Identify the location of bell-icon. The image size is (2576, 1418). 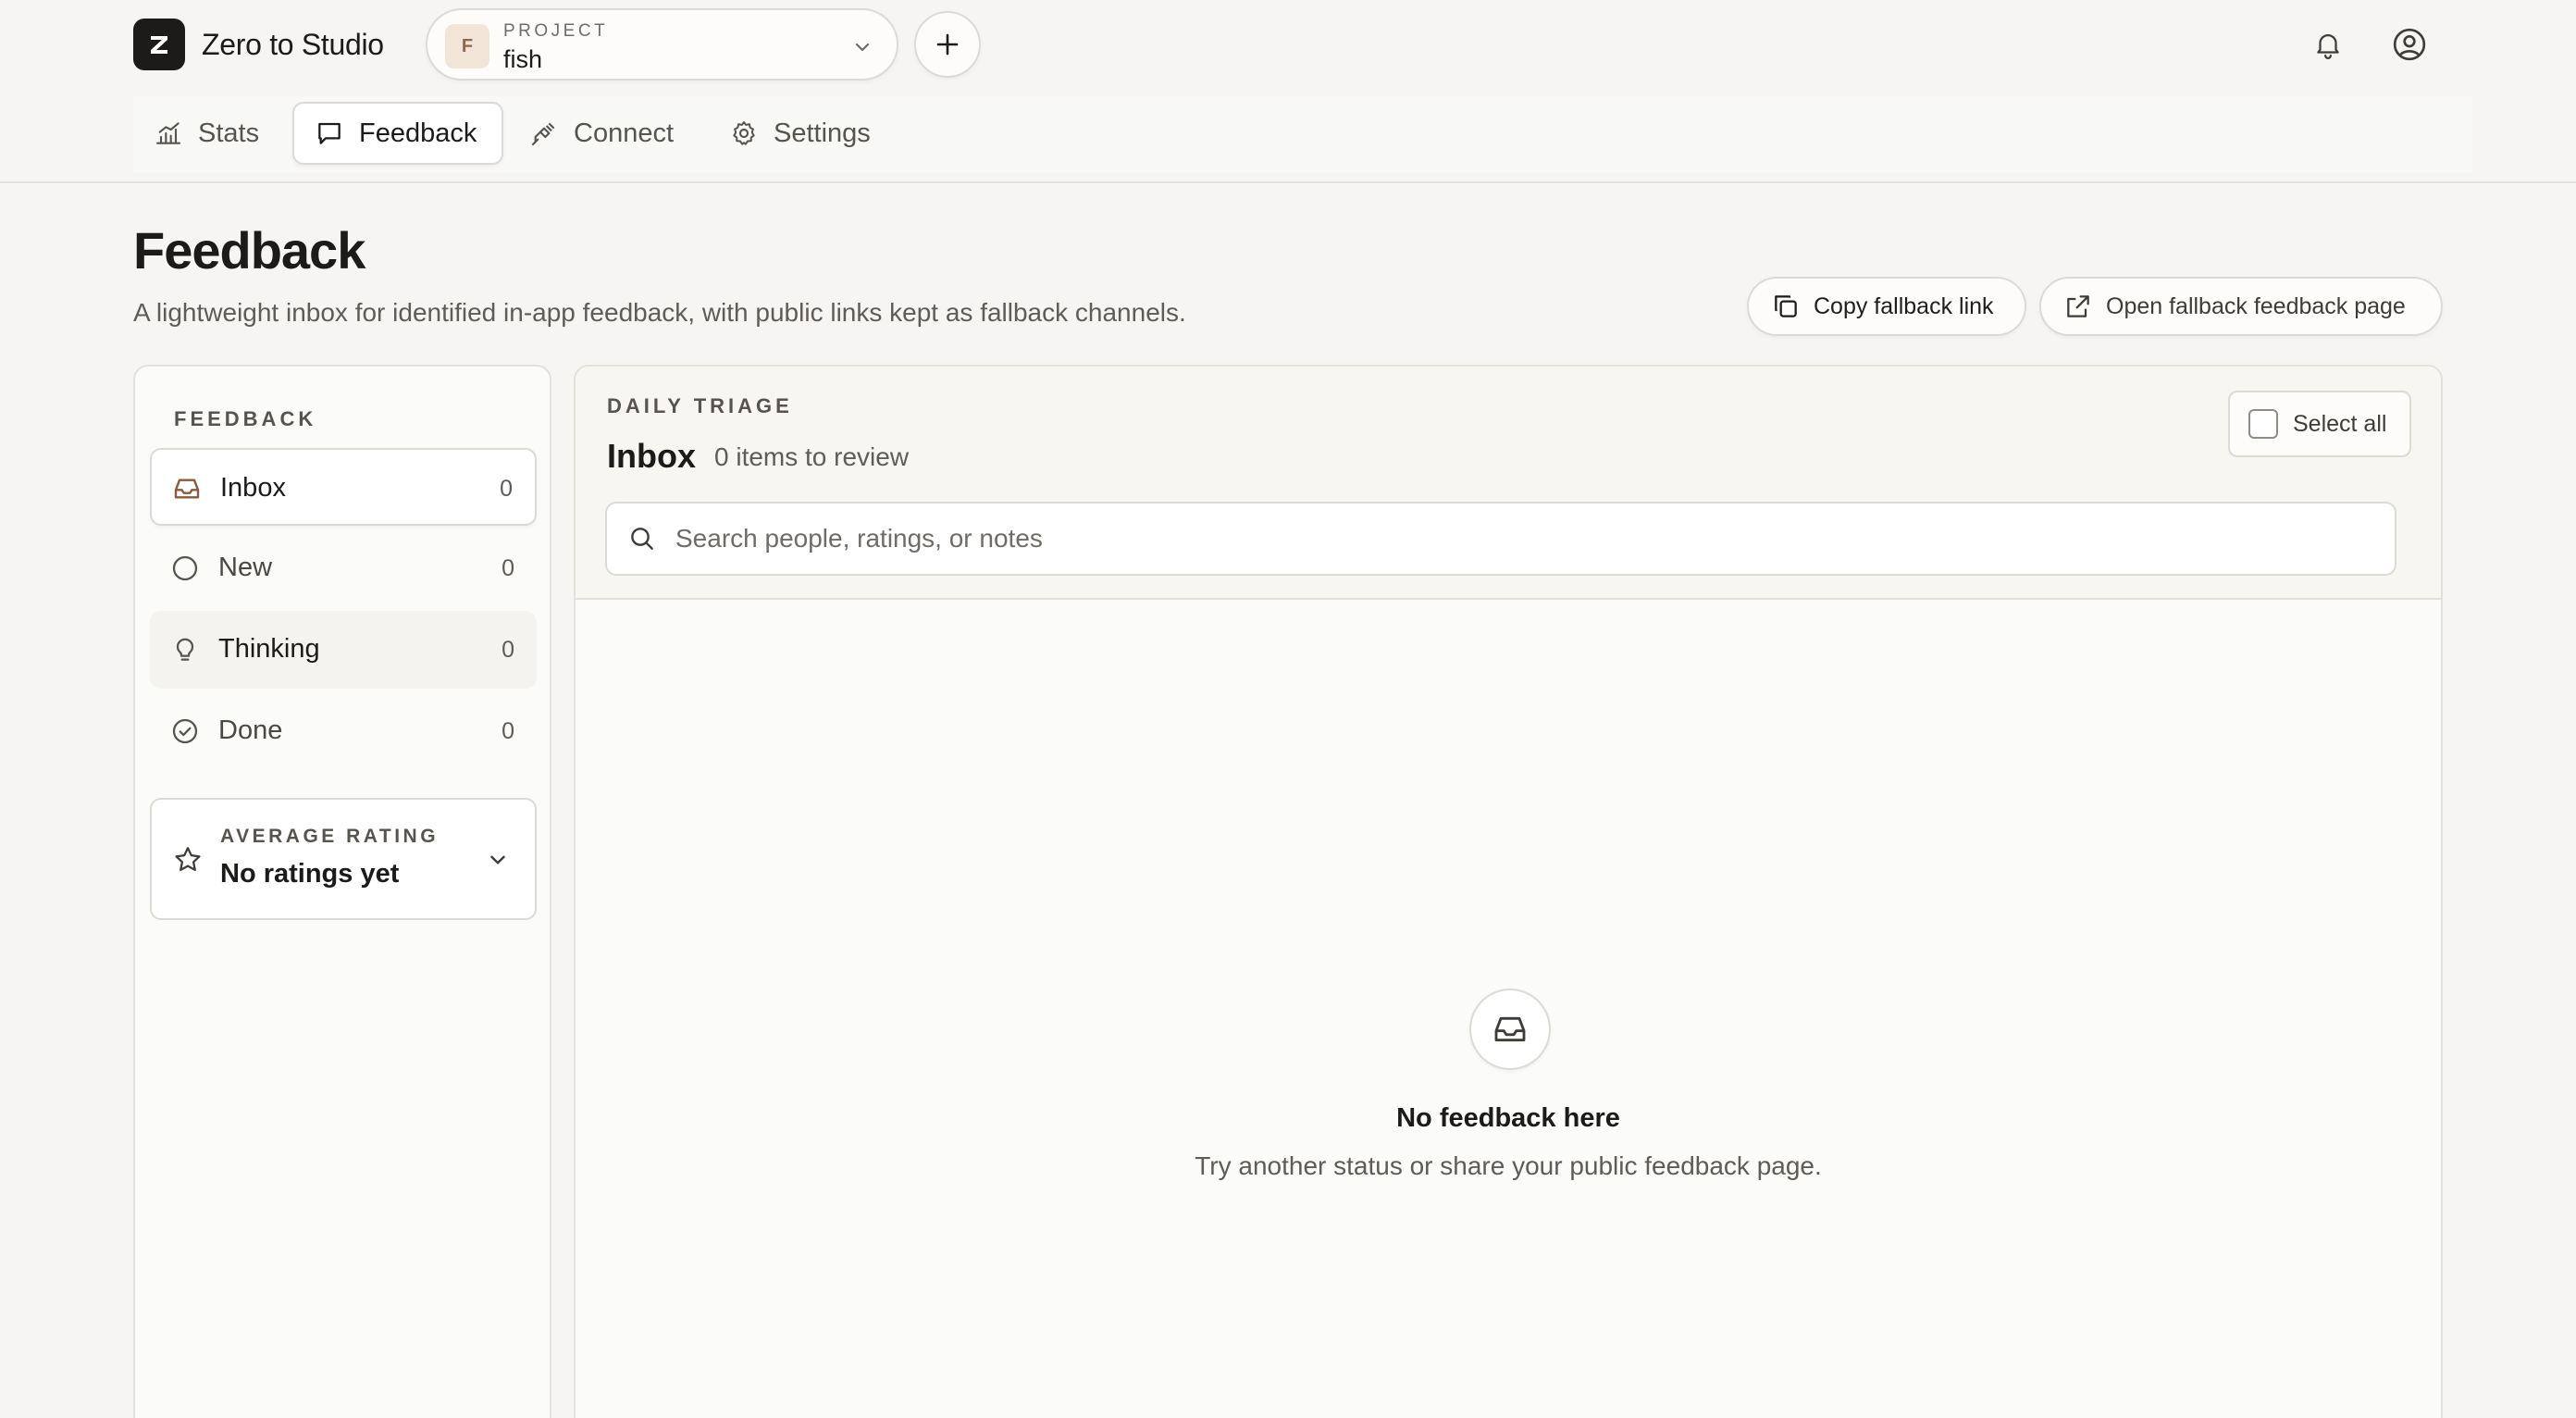
(2328, 47).